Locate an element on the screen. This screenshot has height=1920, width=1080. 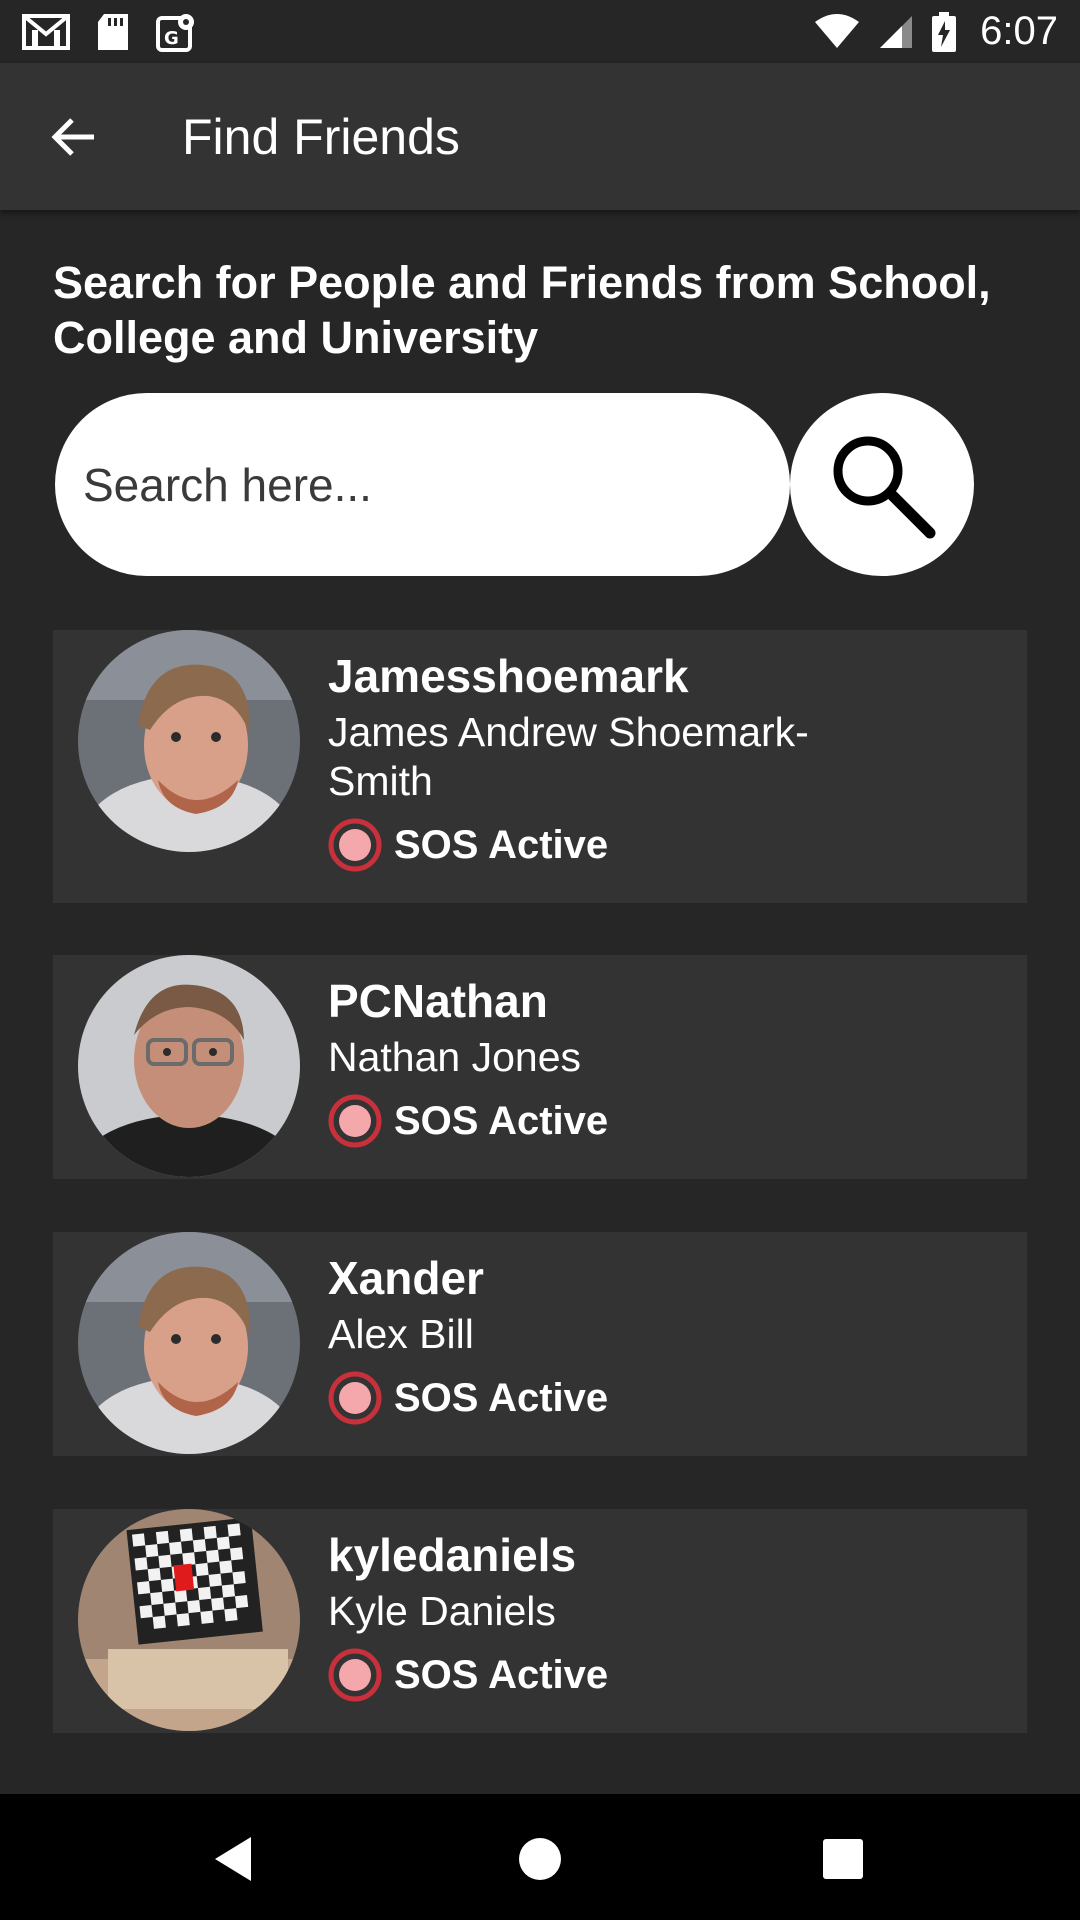
clock: 6:07 is located at coordinates (1019, 31).